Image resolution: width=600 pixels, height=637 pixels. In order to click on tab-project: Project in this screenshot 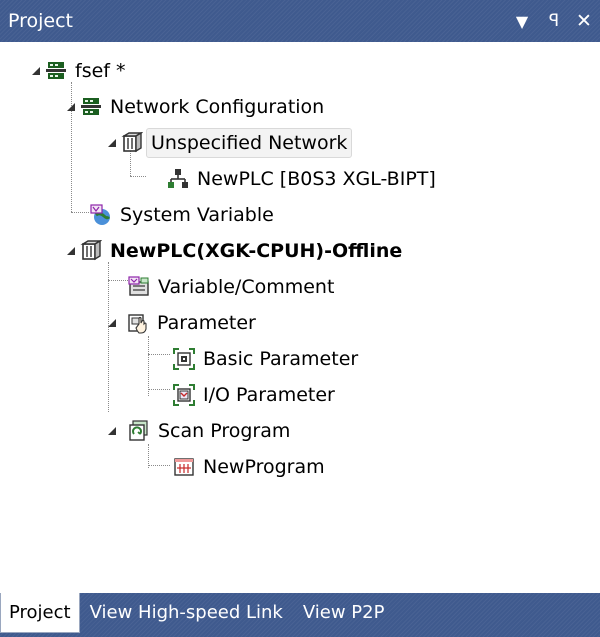, I will do `click(40, 613)`.